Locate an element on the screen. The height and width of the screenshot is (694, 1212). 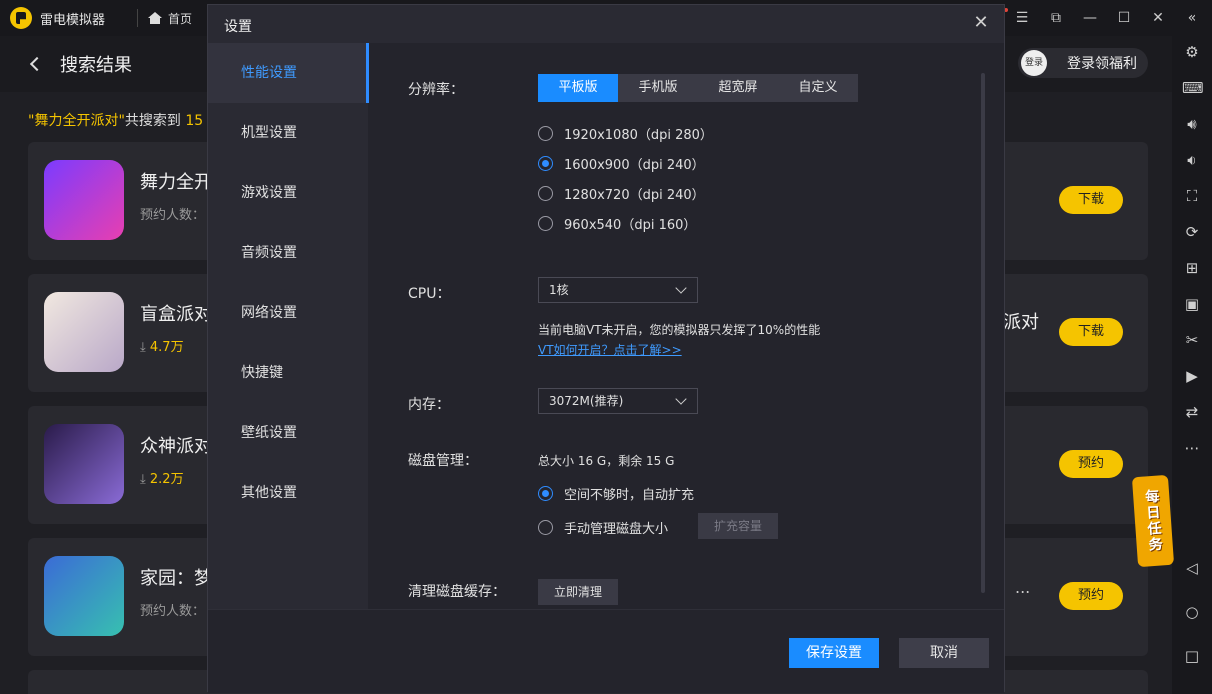
home-icon is located at coordinates (155, 18).